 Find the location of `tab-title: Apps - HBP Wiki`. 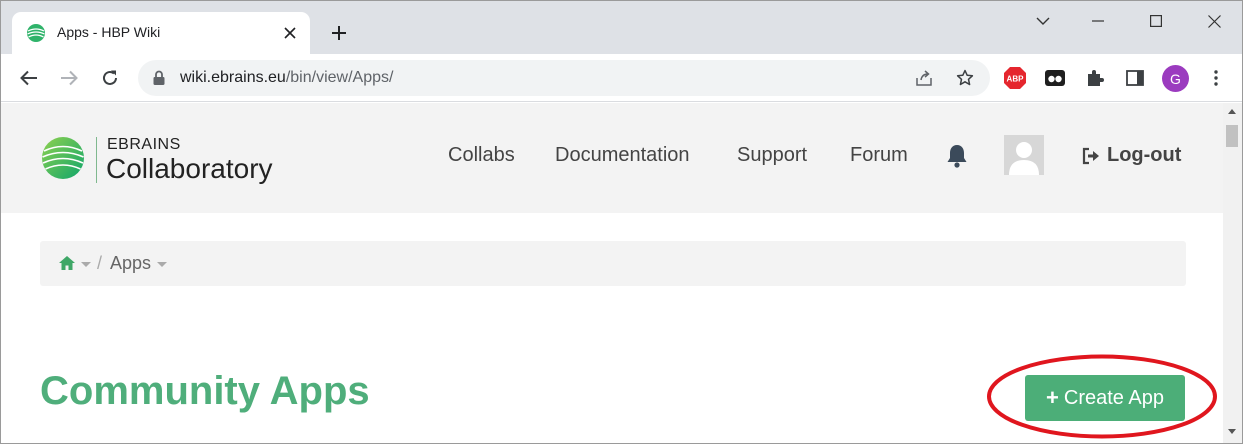

tab-title: Apps - HBP Wiki is located at coordinates (109, 32).